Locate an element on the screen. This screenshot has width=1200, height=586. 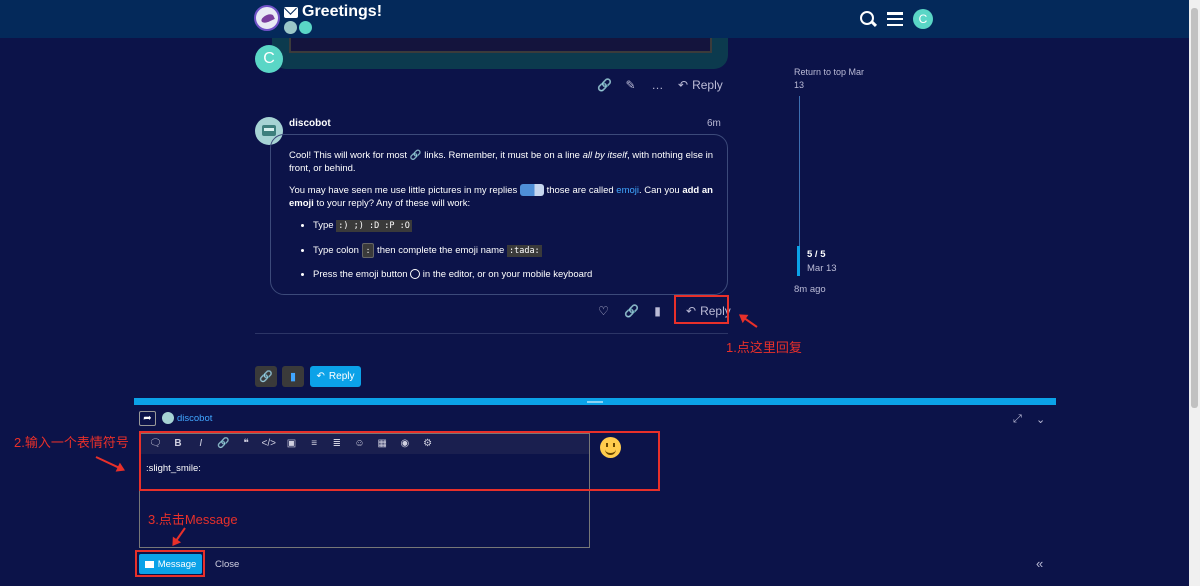
message-label: Message is located at coordinates (177, 564).